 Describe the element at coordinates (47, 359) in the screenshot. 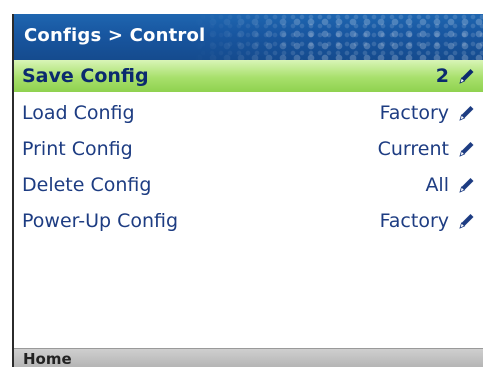

I see `home-button: Home` at that location.